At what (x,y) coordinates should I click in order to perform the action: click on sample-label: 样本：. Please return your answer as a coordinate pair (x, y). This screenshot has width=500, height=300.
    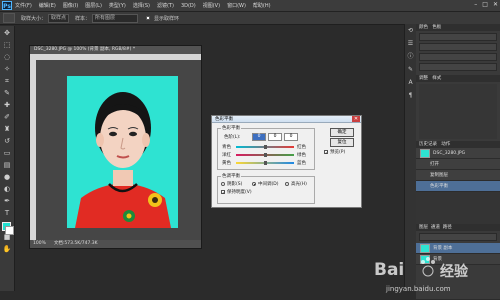
    Looking at the image, I should click on (83, 18).